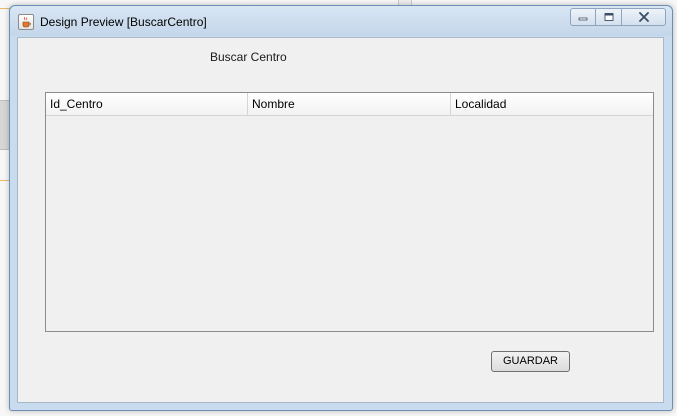 This screenshot has width=677, height=416. What do you see at coordinates (341, 21) in the screenshot?
I see `title-bar: Design Preview [BuscarCentro]` at bounding box center [341, 21].